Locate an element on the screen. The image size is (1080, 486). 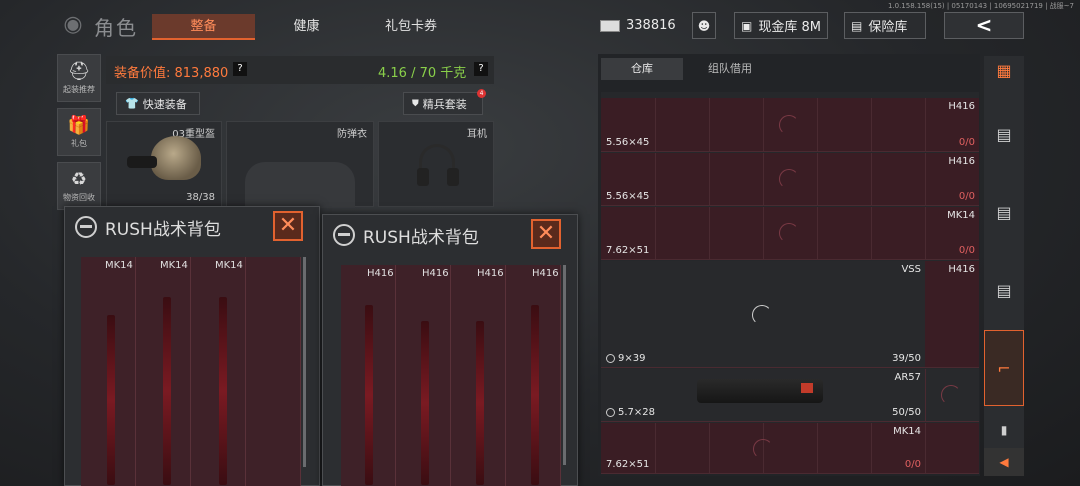
ammo-count: 0/0 is located at coordinates (966, 142).